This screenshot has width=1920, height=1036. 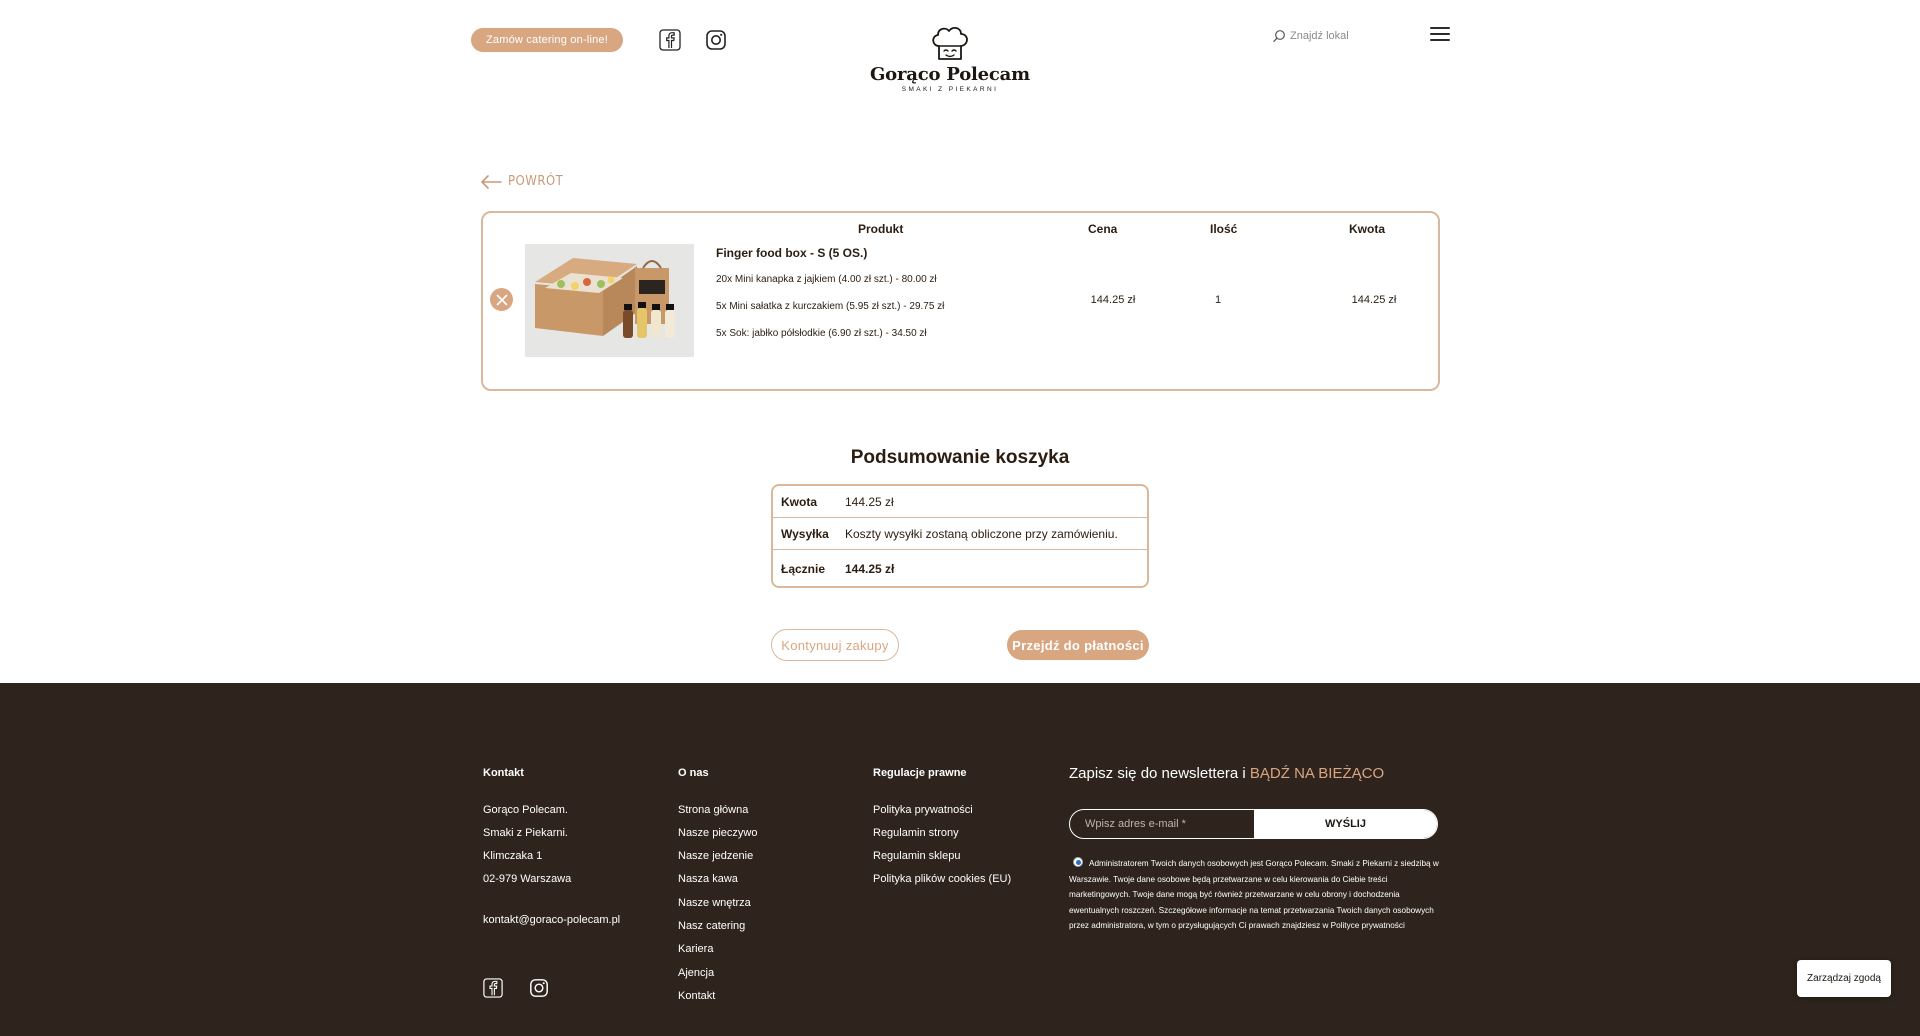 I want to click on column-header-price: Cena, so click(x=1103, y=229).